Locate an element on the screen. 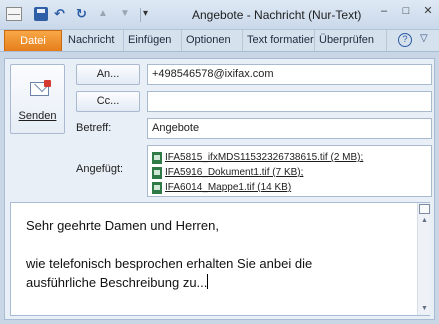 The height and width of the screenshot is (324, 439). scroll-down-icon: ▼ is located at coordinates (424, 309).